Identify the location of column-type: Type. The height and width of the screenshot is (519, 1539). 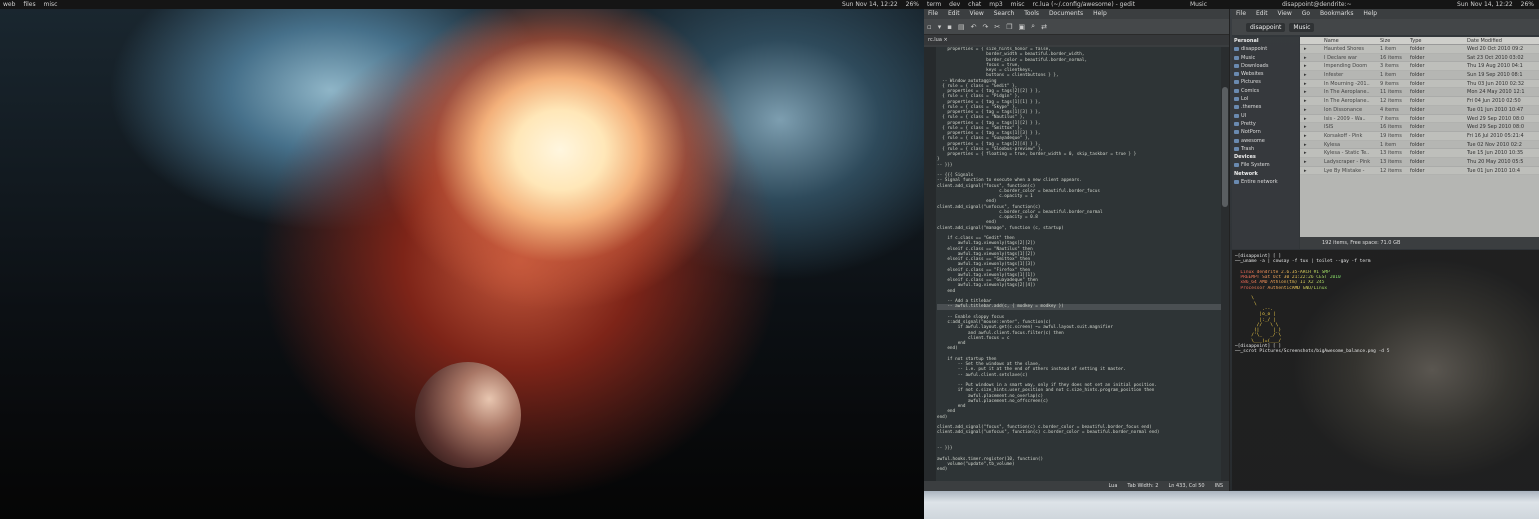
(1438, 40).